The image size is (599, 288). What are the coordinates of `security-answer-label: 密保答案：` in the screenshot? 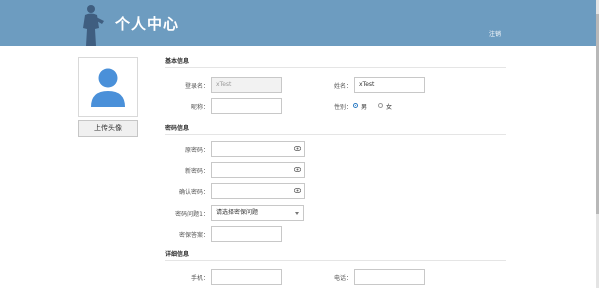 It's located at (193, 235).